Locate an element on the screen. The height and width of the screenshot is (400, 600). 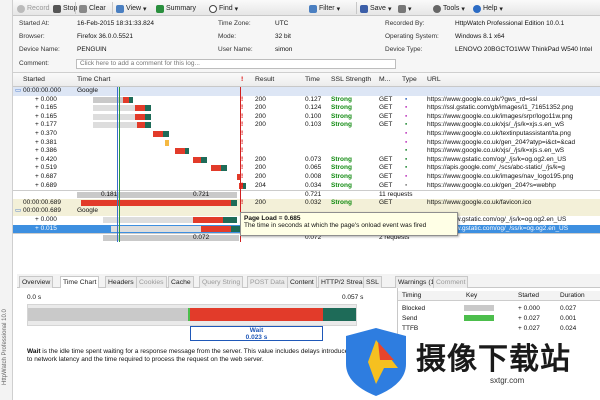
group-title: Google is located at coordinates (87, 211).